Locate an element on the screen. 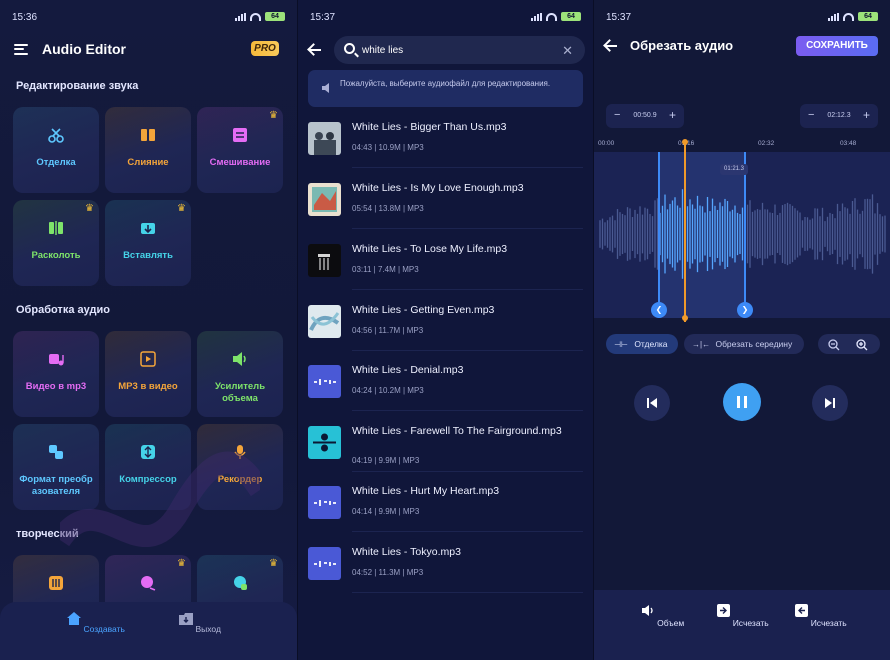 The image size is (890, 660). section-title: Обработка аудио is located at coordinates (63, 310).